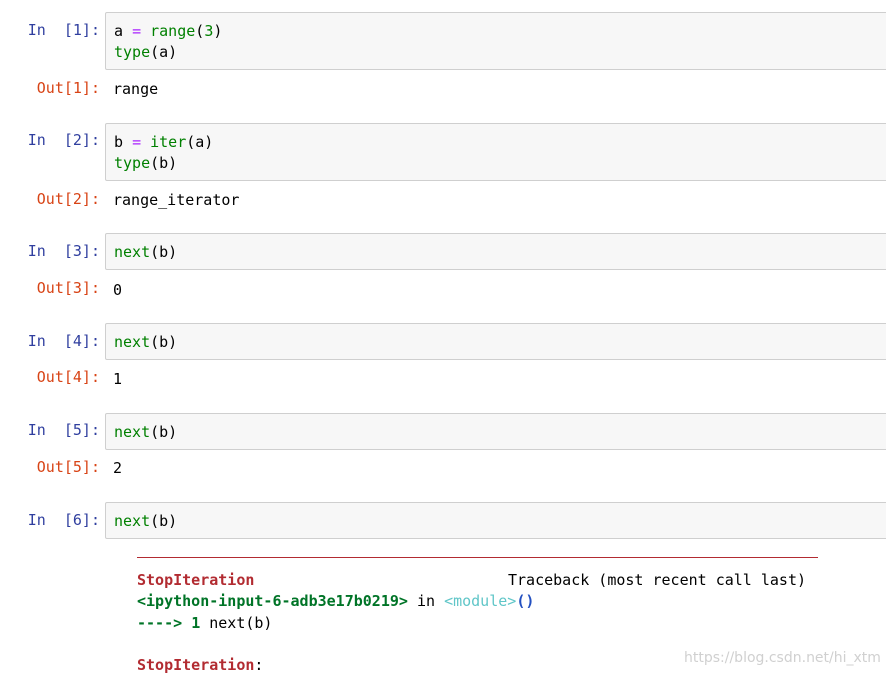 The image size is (886, 676). What do you see at coordinates (227, 623) in the screenshot?
I see `traceback-line-fn: next` at bounding box center [227, 623].